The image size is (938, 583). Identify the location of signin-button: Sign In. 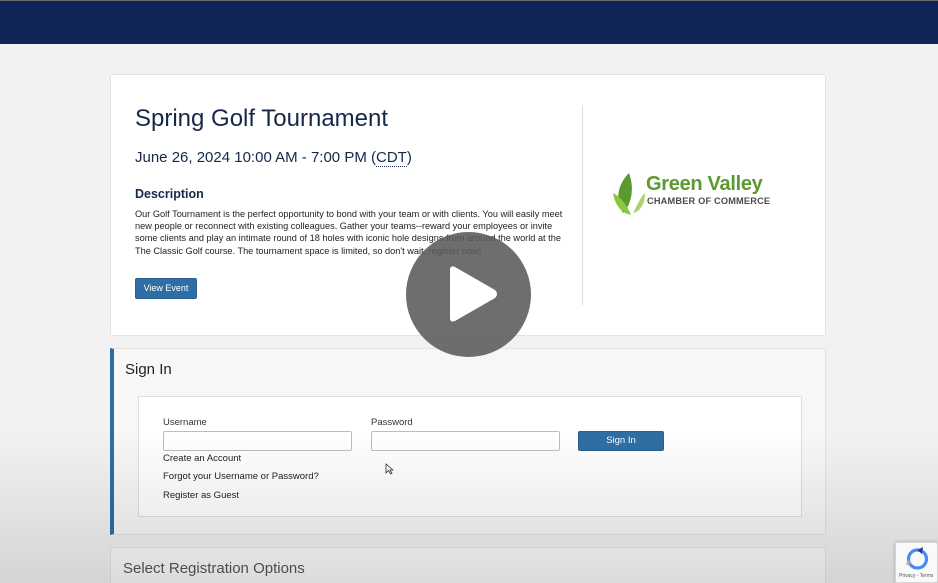
(621, 441).